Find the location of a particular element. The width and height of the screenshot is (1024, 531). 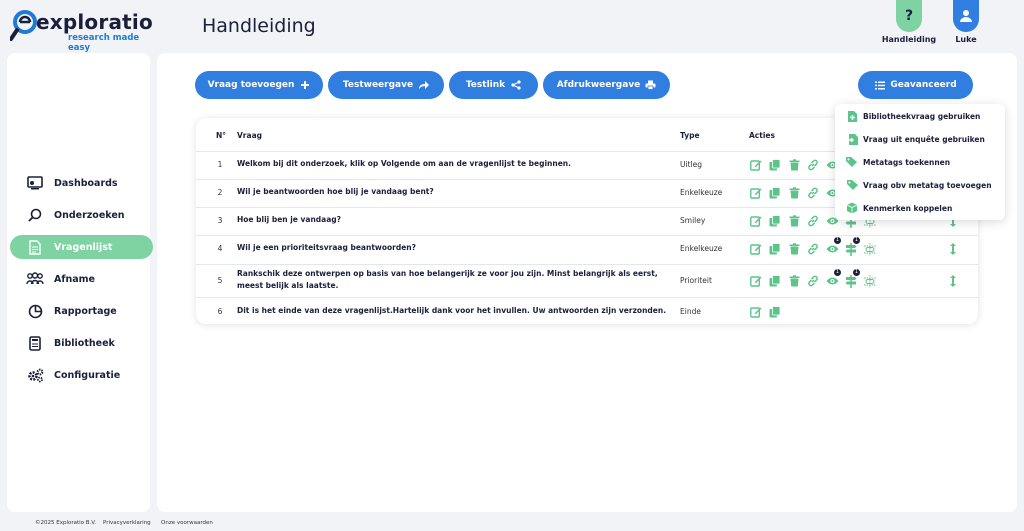

tags-icon is located at coordinates (852, 162).